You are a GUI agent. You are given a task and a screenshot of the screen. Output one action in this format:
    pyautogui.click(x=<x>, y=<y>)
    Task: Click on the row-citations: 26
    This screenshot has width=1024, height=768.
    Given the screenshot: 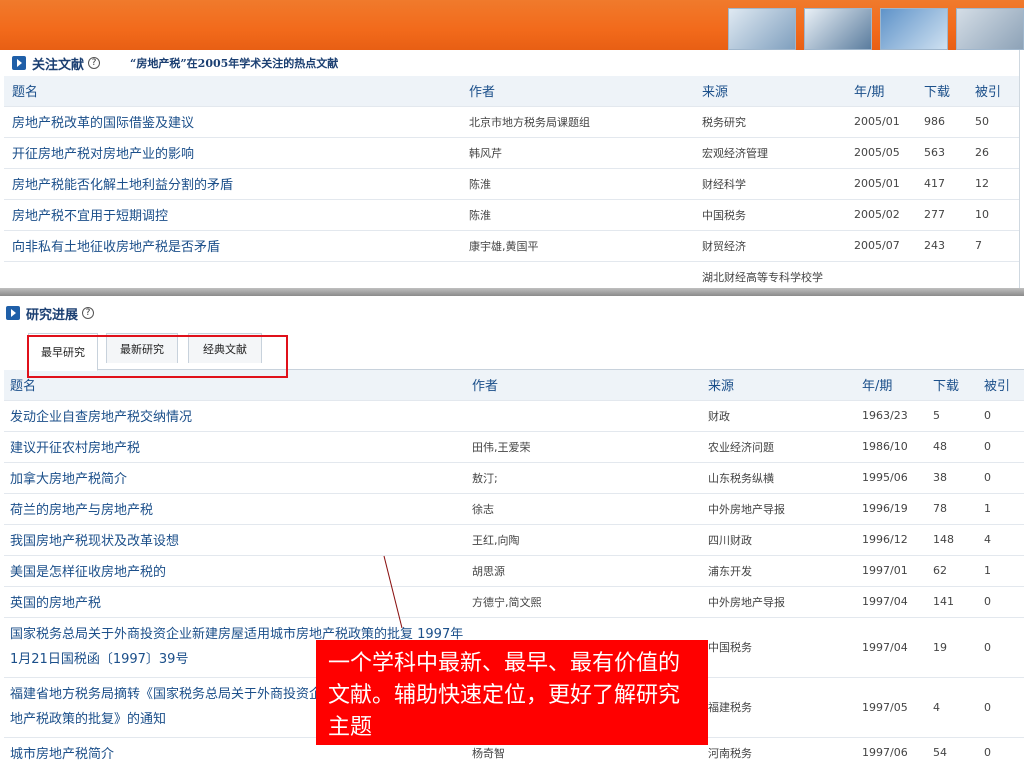 What is the action you would take?
    pyautogui.click(x=993, y=152)
    